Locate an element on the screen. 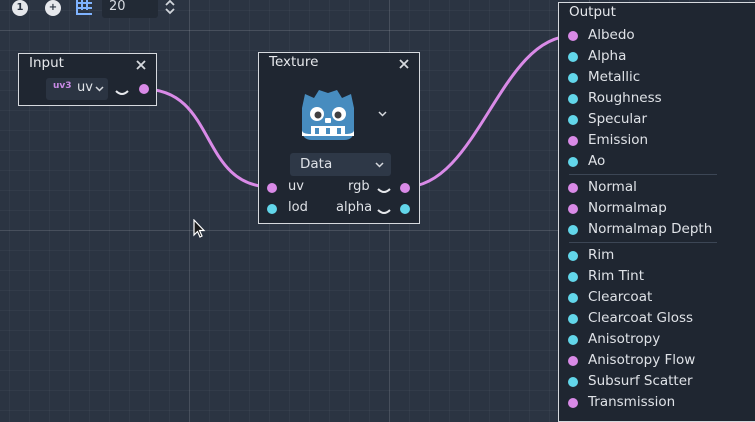 The image size is (755, 422). input-node: Input uv3 uv is located at coordinates (87, 79).